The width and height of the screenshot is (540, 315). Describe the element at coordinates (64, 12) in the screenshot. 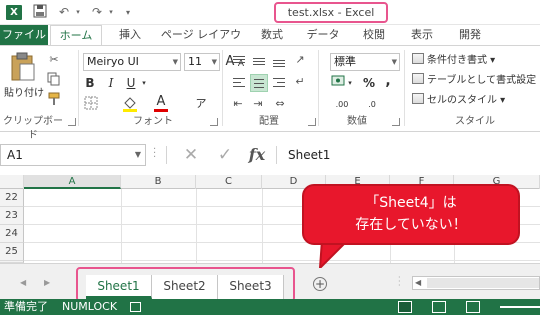

I see `undo-icon: ↶` at that location.